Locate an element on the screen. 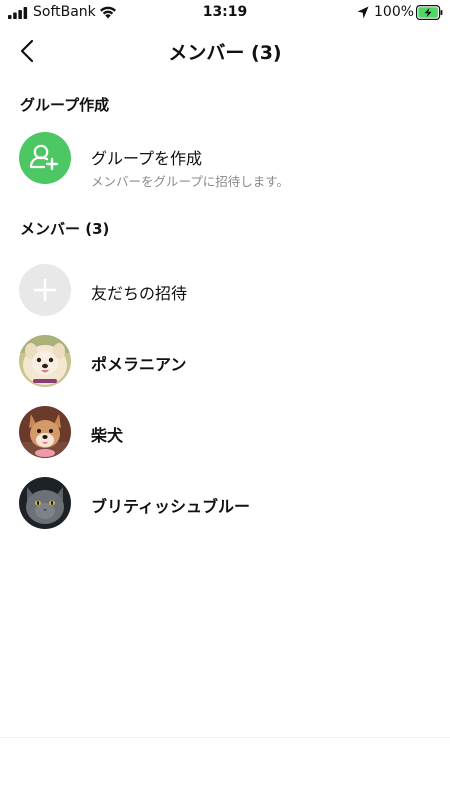 Image resolution: width=450 pixels, height=800 pixels. british-blue-cat-avatar is located at coordinates (45, 503).